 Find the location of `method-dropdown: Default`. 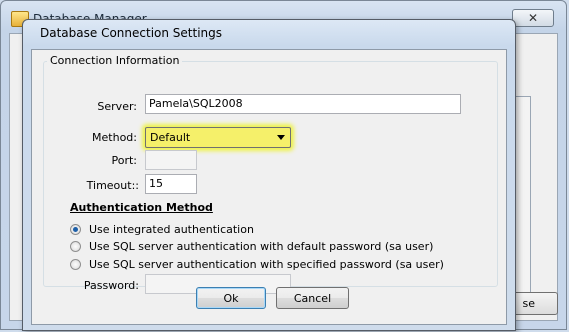

method-dropdown: Default is located at coordinates (218, 137).